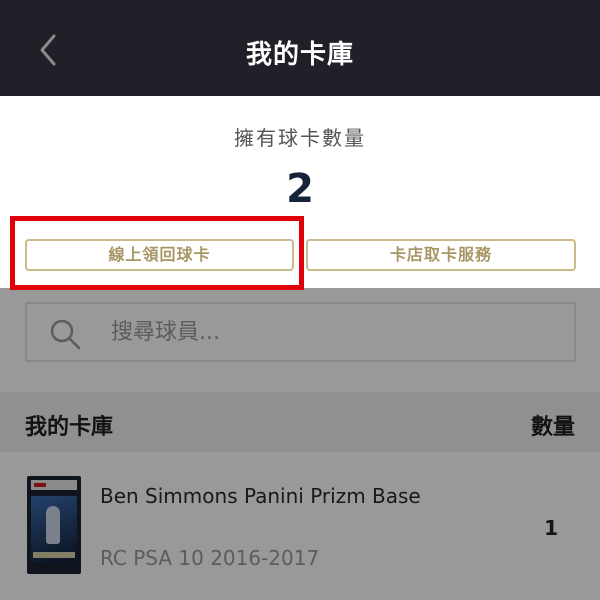 The width and height of the screenshot is (600, 600). Describe the element at coordinates (300, 189) in the screenshot. I see `owned-cards-count: 2` at that location.